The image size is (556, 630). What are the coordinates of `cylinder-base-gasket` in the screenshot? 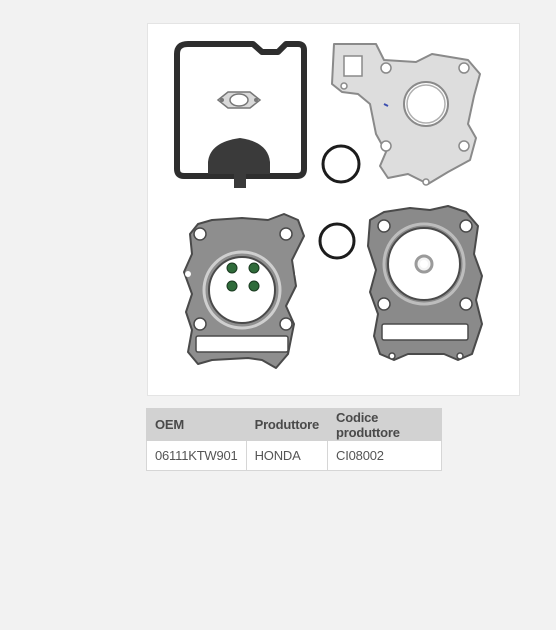 It's located at (406, 114).